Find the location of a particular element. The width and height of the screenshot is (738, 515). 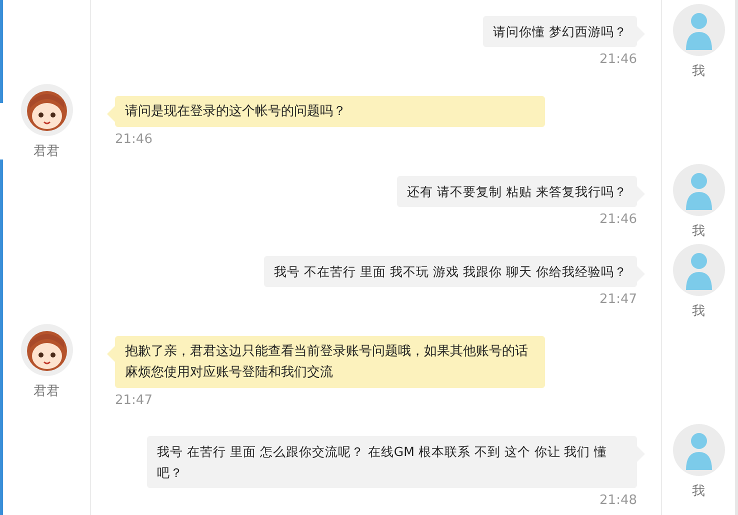

message-bubble: 我号 在苦行 里面 怎么跟你交流呢？ 在线GM 根本联系 不到 这个 你让 我们 懂吧？ is located at coordinates (392, 462).